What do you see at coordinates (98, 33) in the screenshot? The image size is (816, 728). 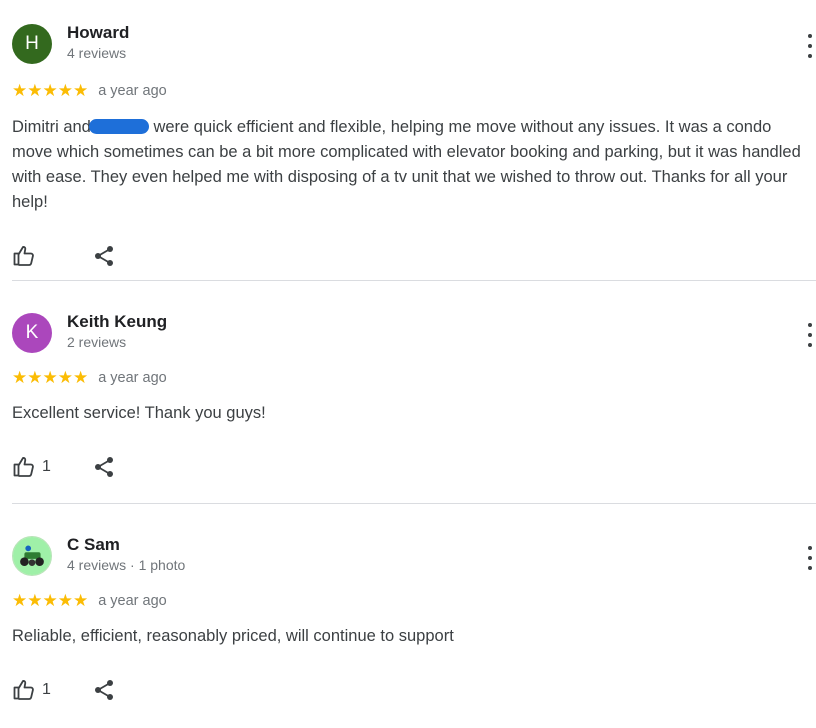 I see `author-name: Howard` at bounding box center [98, 33].